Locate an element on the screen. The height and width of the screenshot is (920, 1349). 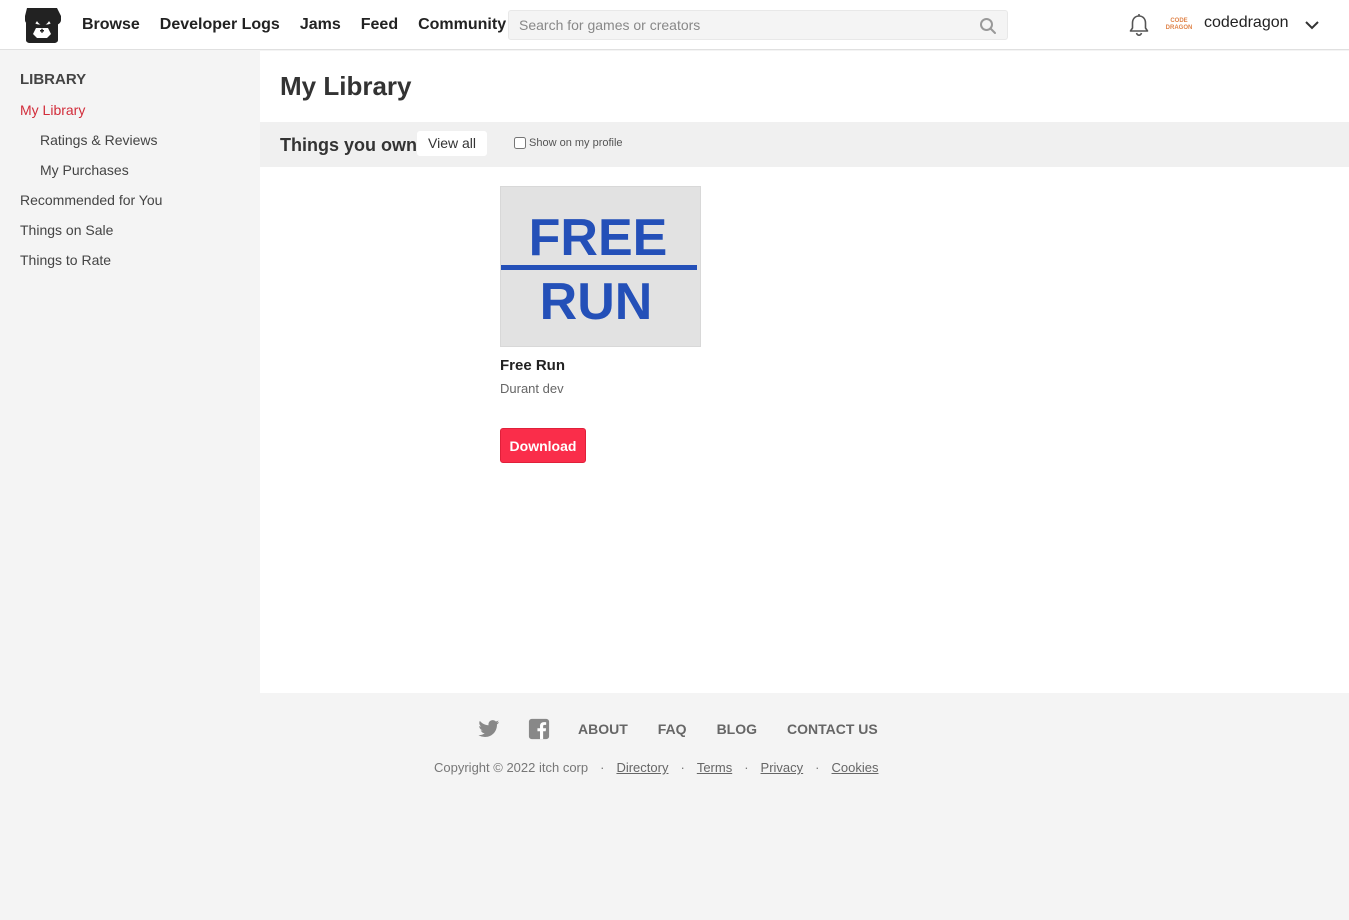
sidebar-title: LIBRARY is located at coordinates (53, 79).